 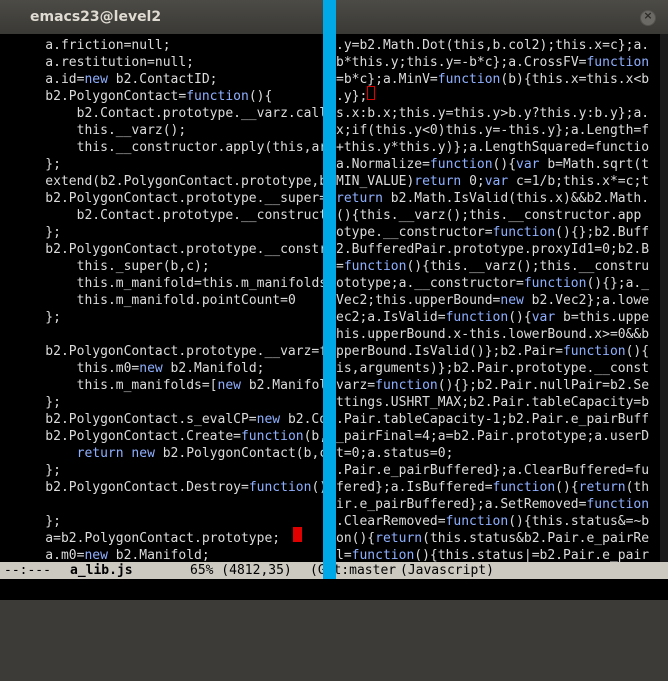 I want to click on code-line: .y};, so click(x=352, y=96).